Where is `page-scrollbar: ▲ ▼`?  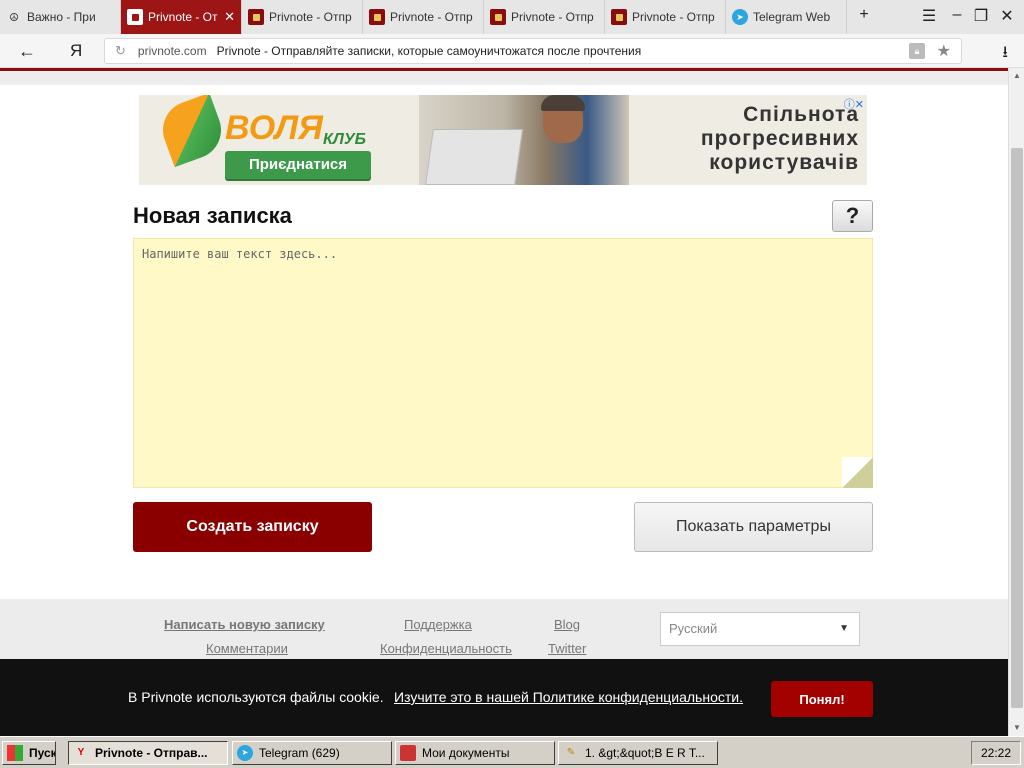
page-scrollbar: ▲ ▼ is located at coordinates (1016, 402).